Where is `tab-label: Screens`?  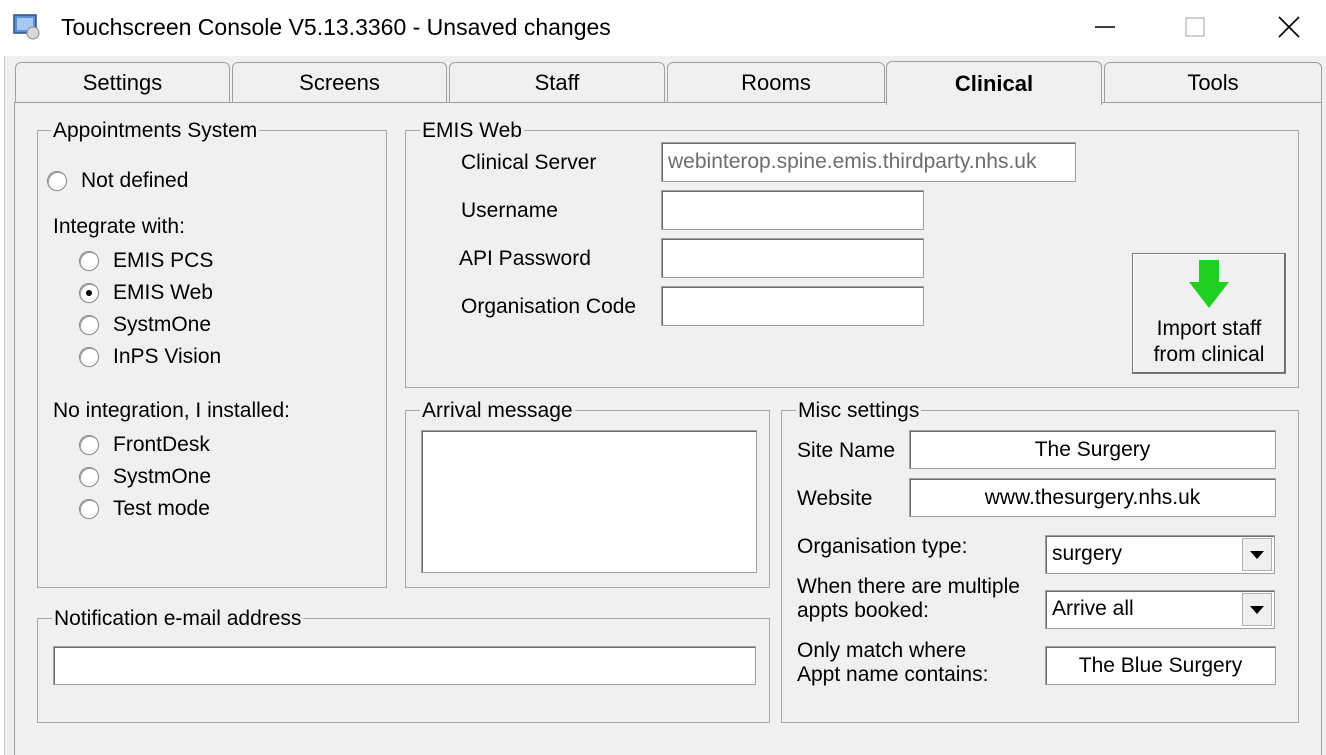 tab-label: Screens is located at coordinates (339, 82).